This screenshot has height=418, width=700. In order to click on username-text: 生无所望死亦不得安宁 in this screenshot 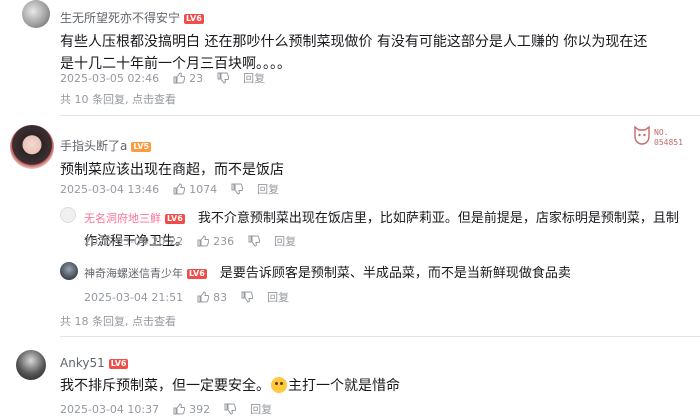, I will do `click(120, 18)`.